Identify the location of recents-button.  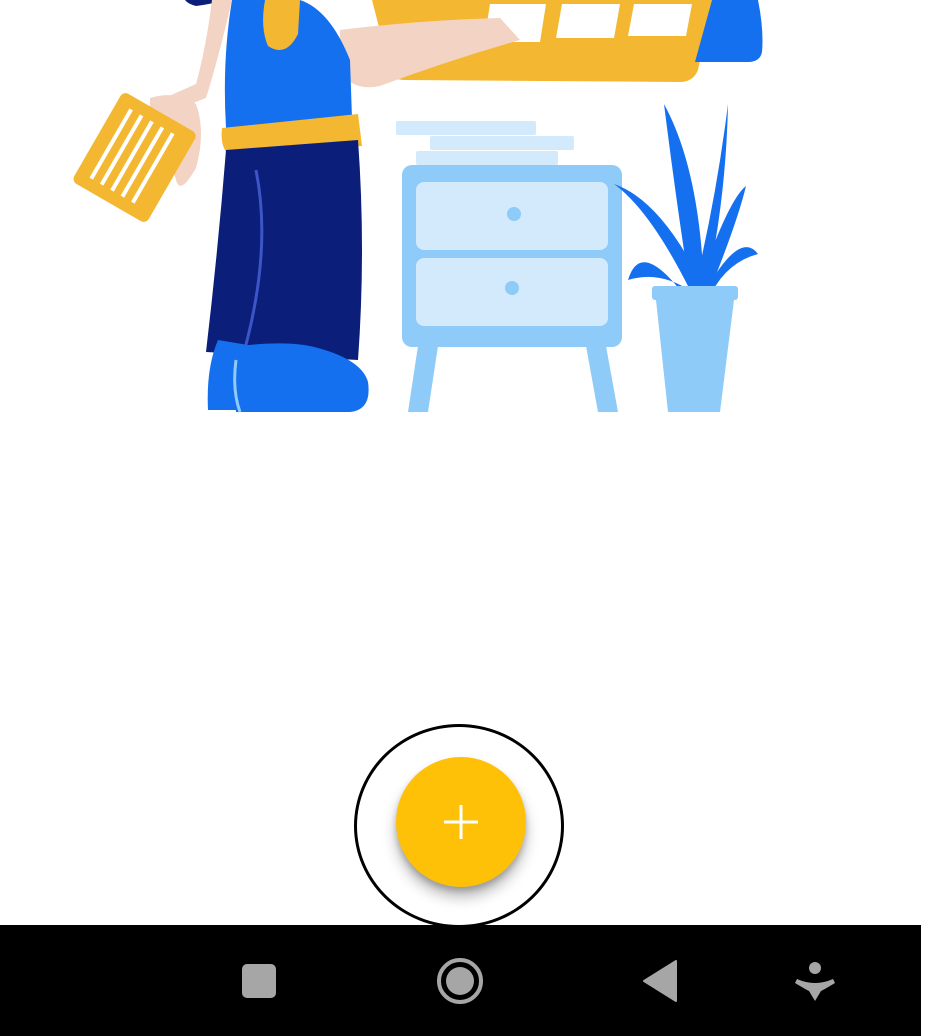
(259, 981).